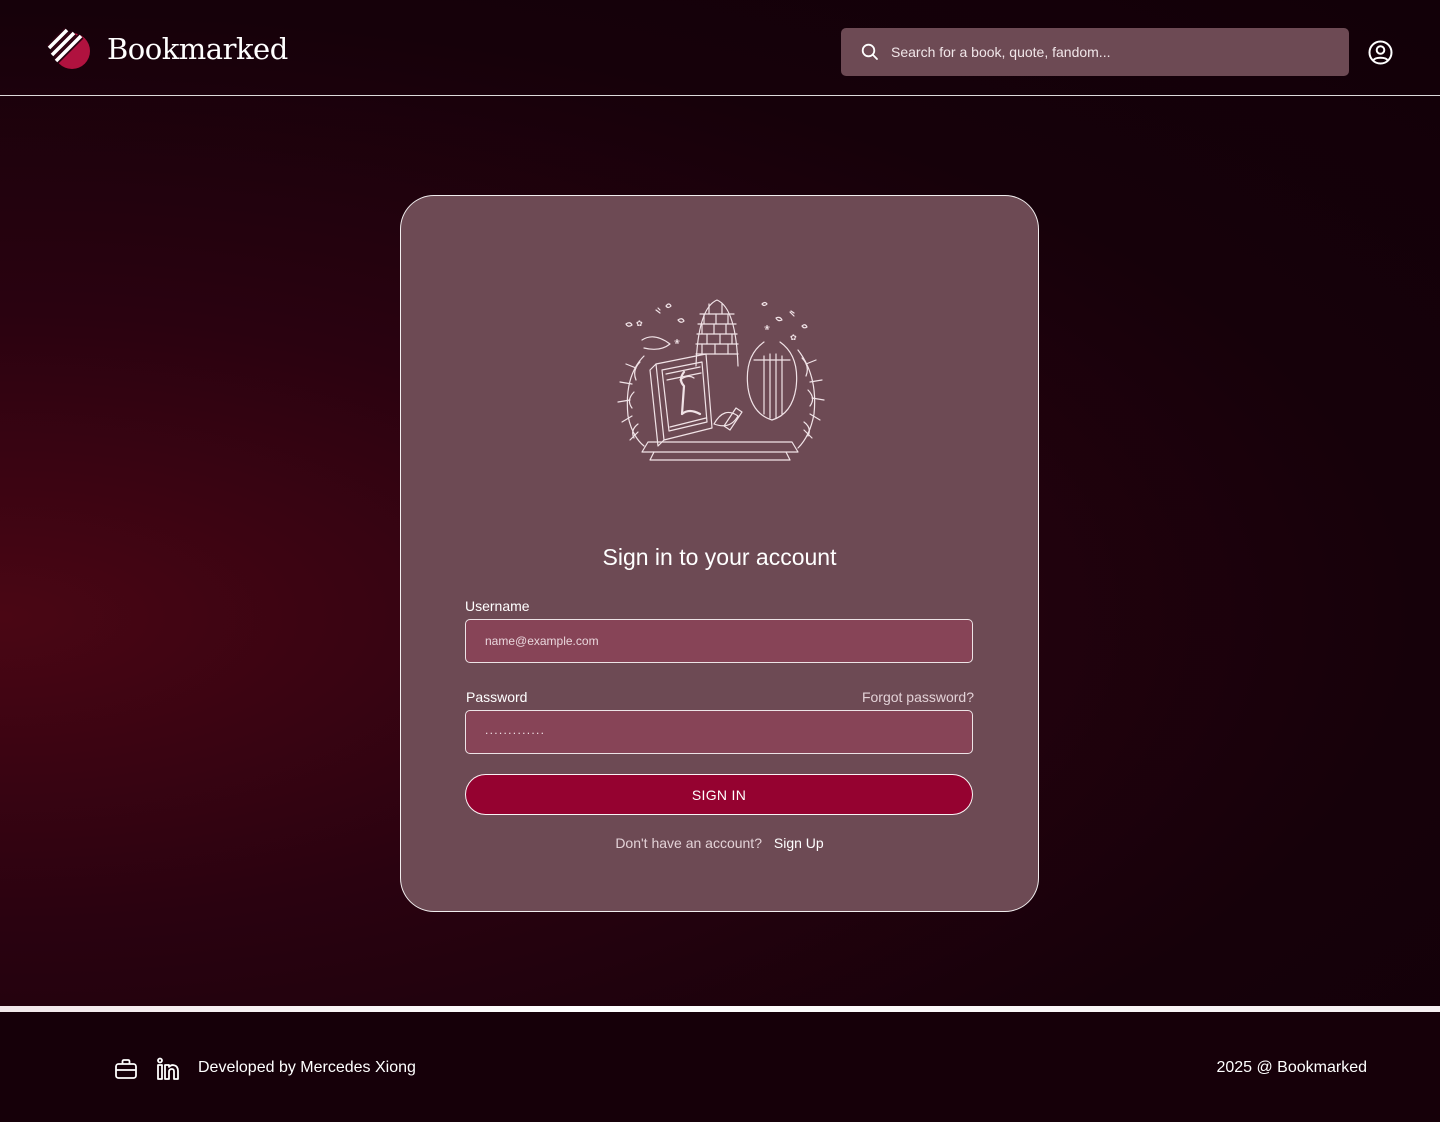 Image resolution: width=1440 pixels, height=1122 pixels. Describe the element at coordinates (1111, 52) in the screenshot. I see `search-input` at that location.